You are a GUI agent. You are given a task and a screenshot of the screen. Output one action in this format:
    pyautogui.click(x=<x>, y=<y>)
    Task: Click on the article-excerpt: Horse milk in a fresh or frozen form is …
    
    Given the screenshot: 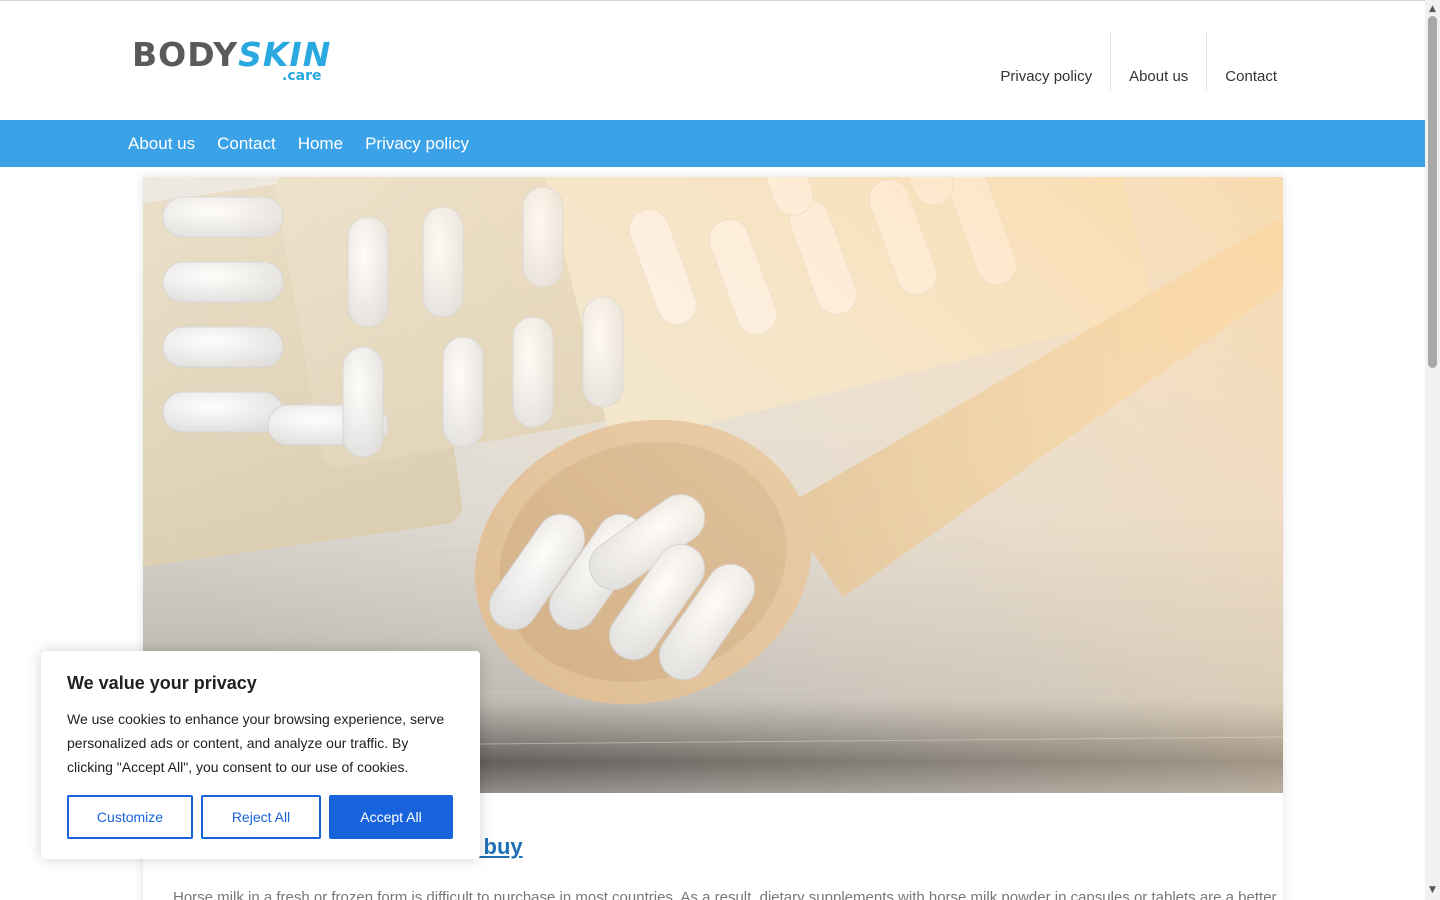 What is the action you would take?
    pyautogui.click(x=725, y=894)
    